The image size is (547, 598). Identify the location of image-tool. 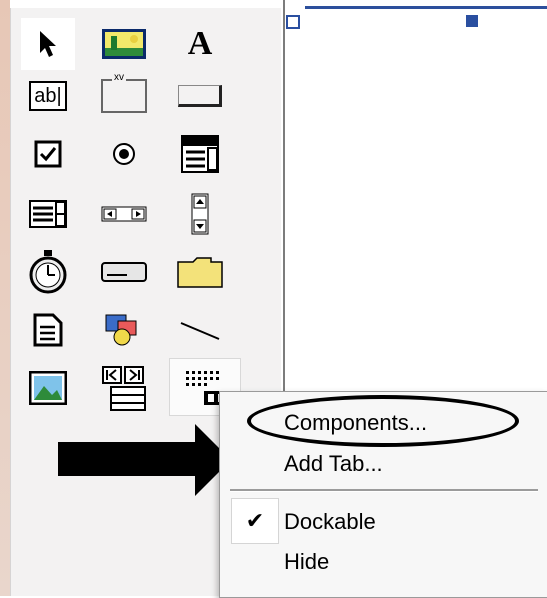
(48, 388).